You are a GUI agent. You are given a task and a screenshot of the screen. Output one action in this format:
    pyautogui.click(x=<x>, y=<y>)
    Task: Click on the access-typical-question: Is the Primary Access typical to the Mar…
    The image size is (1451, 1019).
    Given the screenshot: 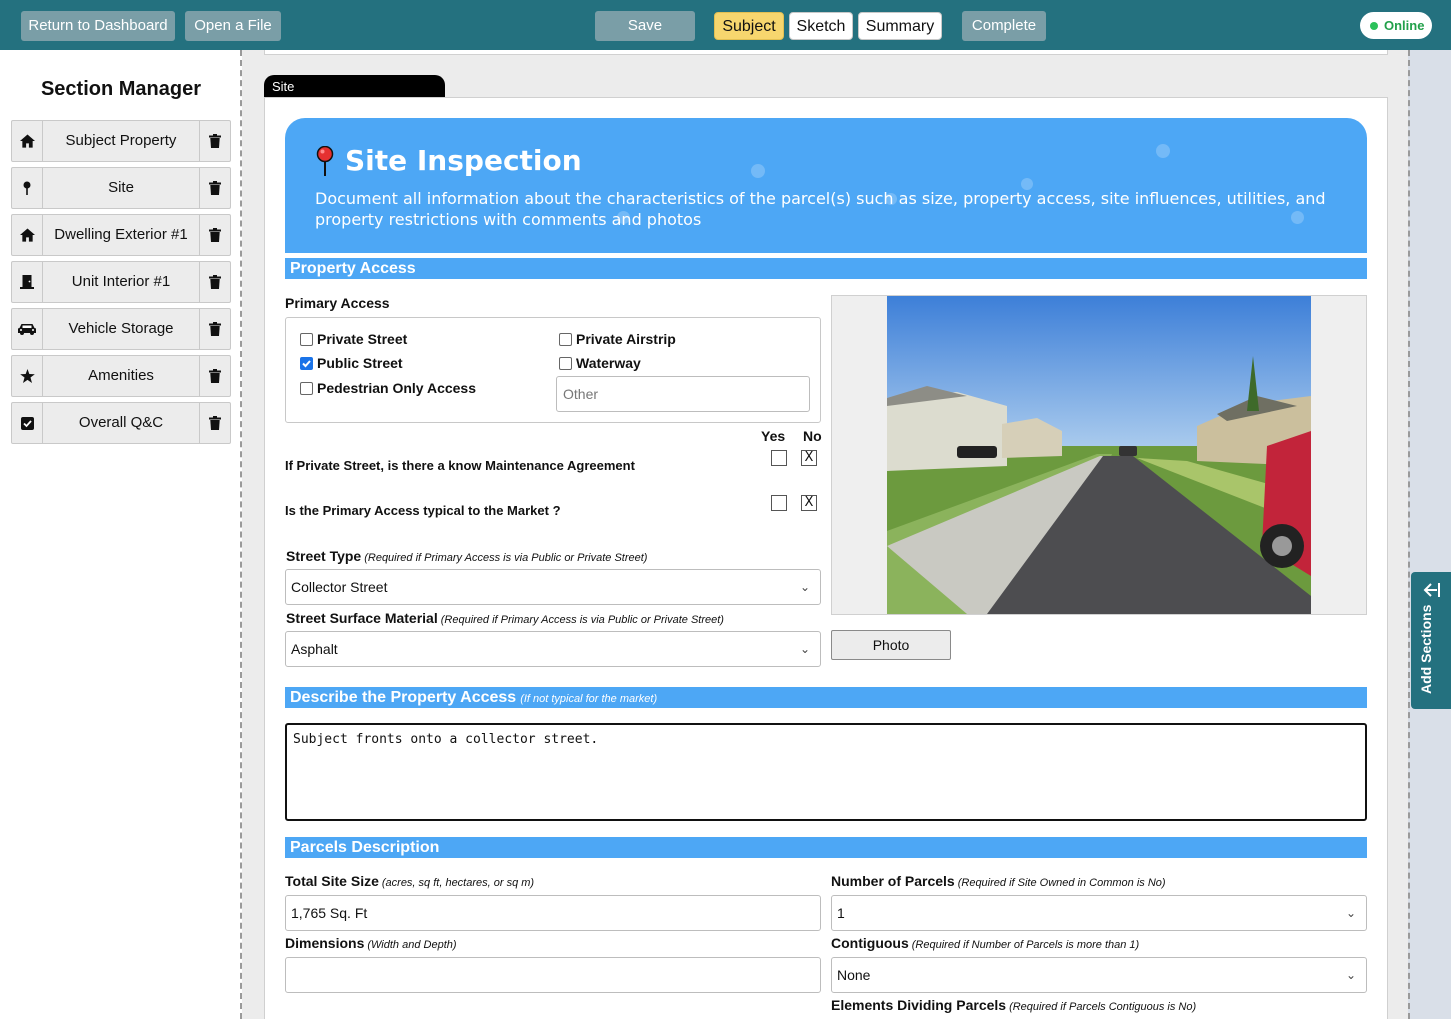 What is the action you would take?
    pyautogui.click(x=423, y=510)
    